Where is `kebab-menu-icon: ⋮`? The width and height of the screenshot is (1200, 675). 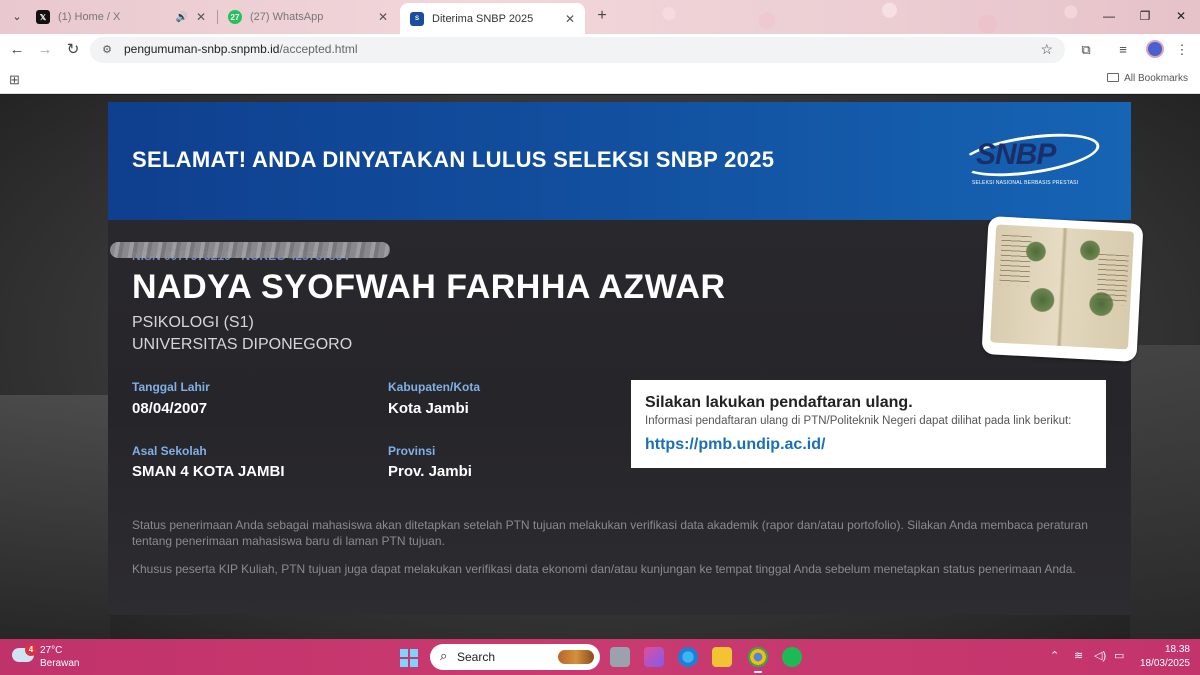 kebab-menu-icon: ⋮ is located at coordinates (1182, 50).